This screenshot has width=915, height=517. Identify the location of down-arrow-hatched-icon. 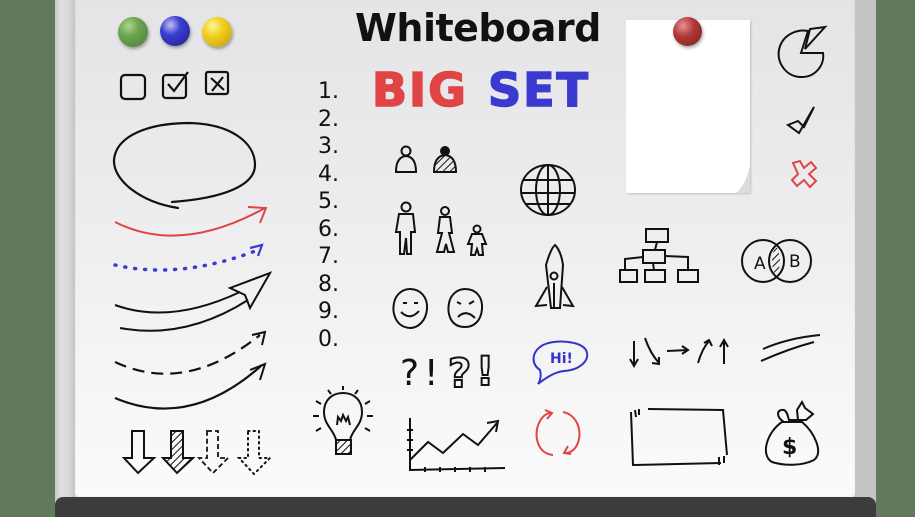
(178, 452).